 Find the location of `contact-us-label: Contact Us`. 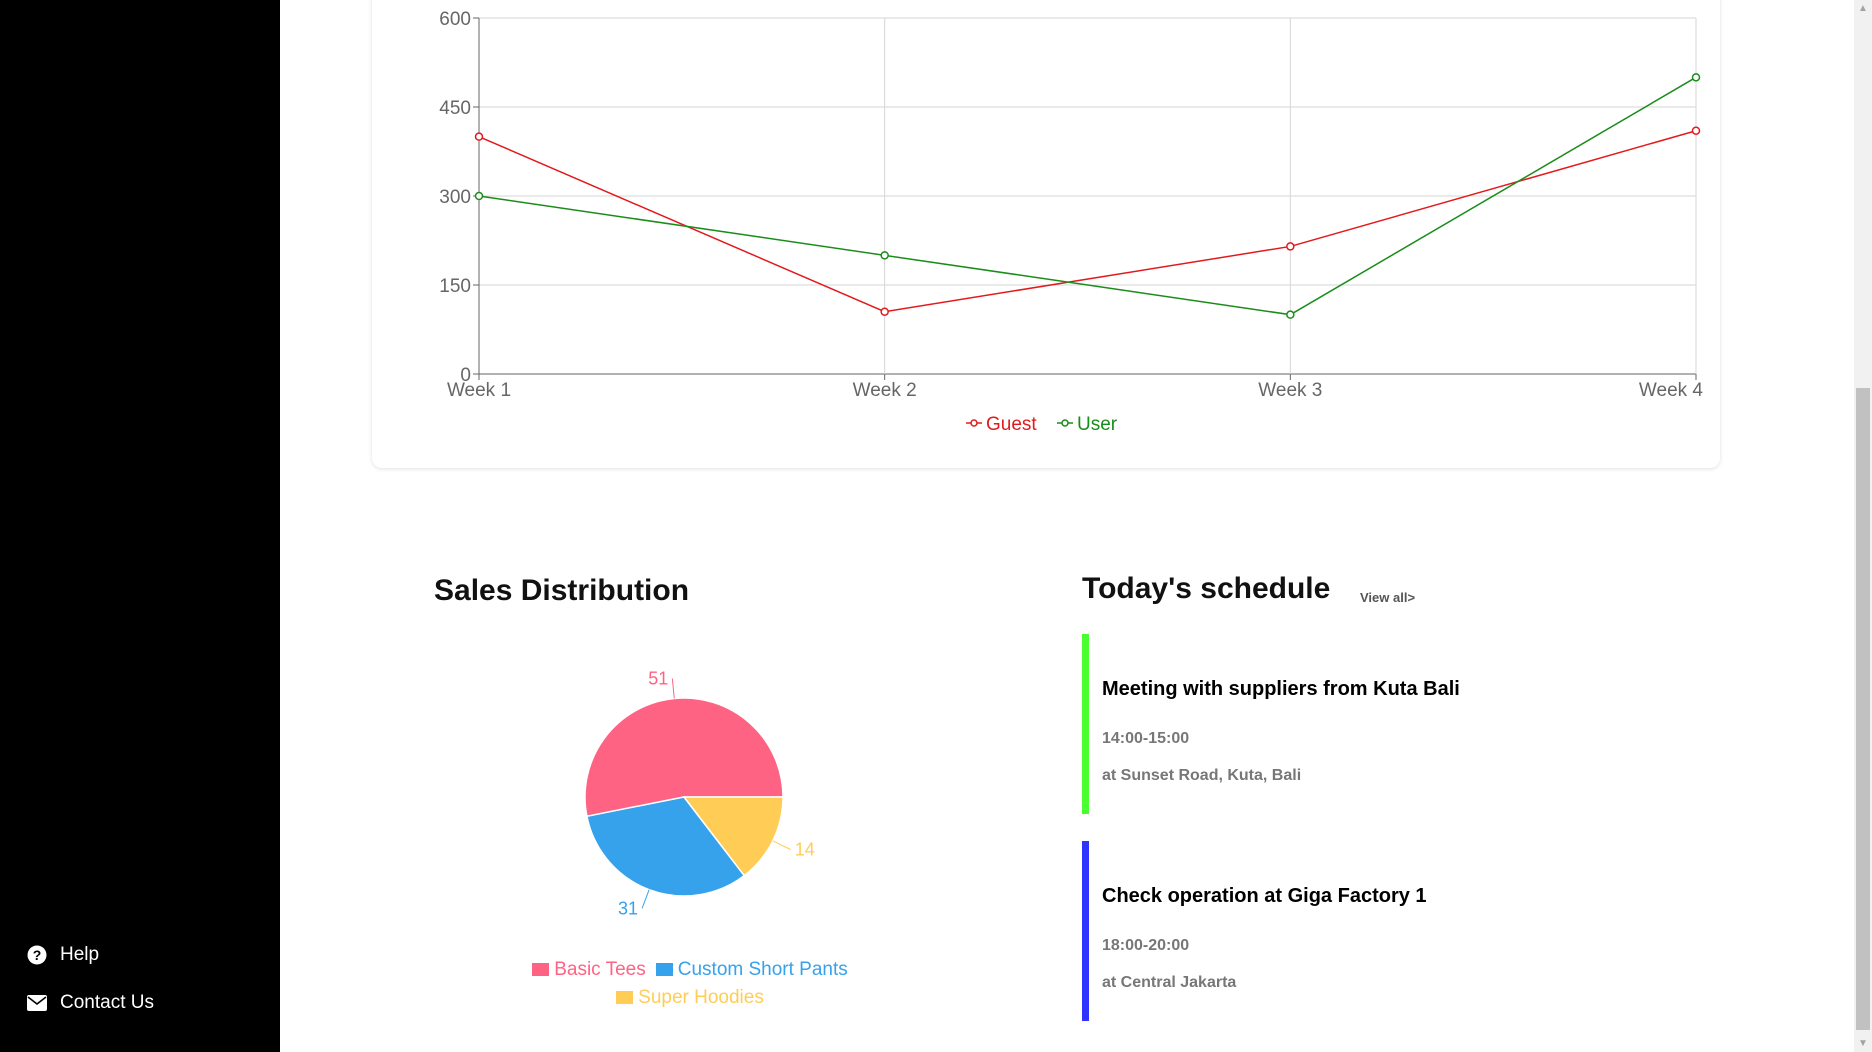

contact-us-label: Contact Us is located at coordinates (107, 1002).